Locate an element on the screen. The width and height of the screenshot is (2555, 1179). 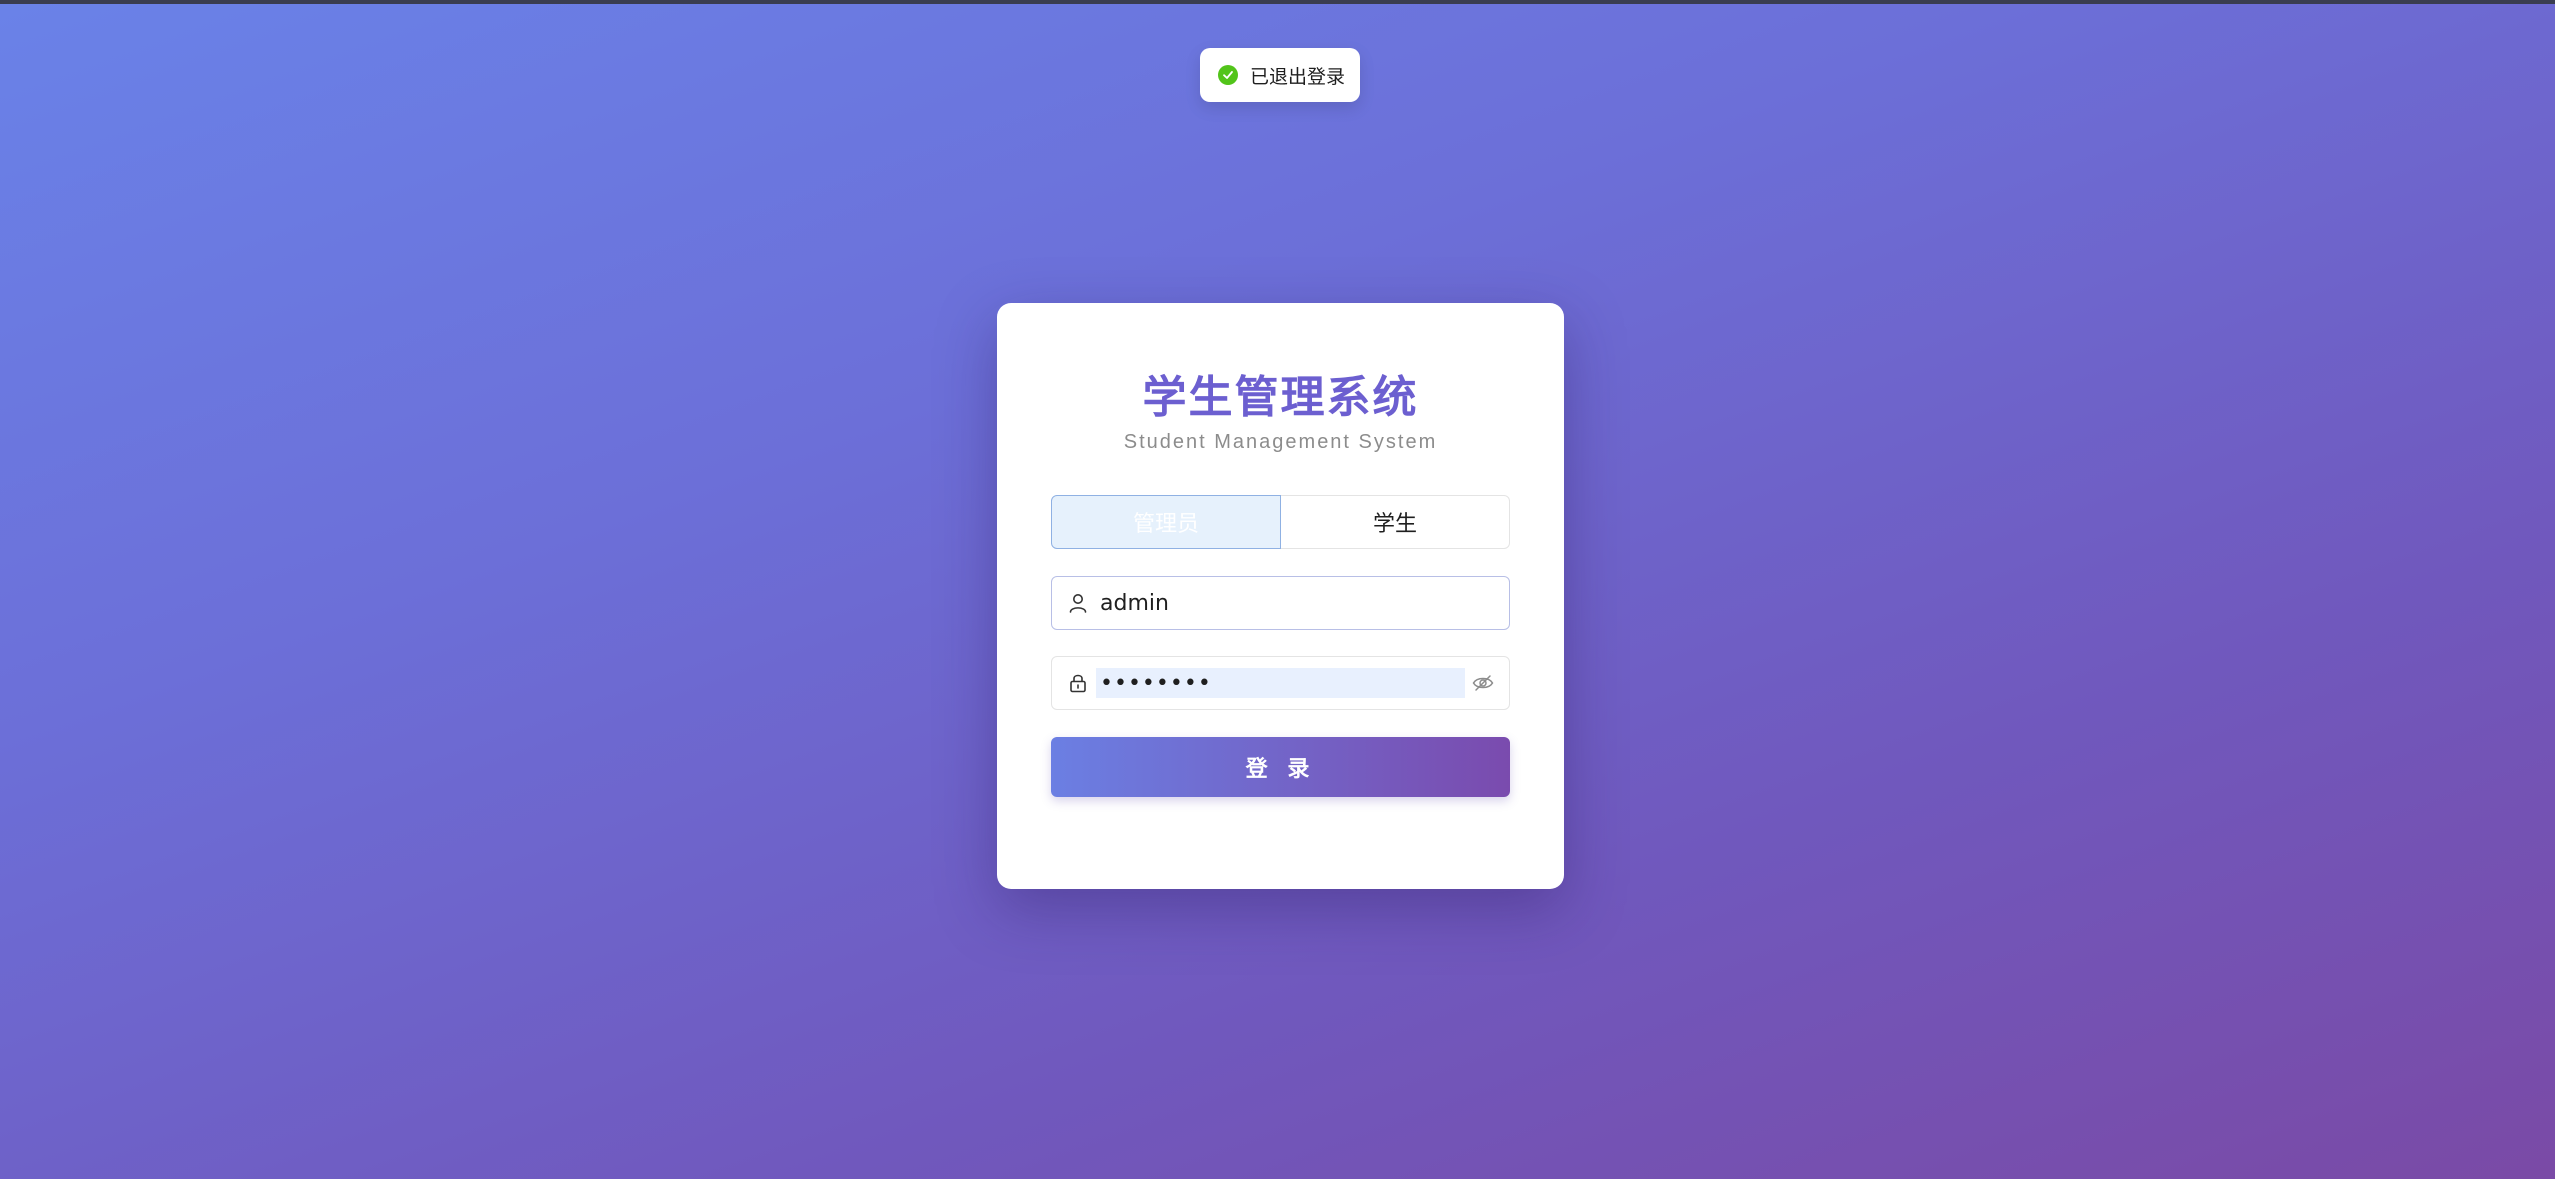
login-button: 登 录 is located at coordinates (1280, 767).